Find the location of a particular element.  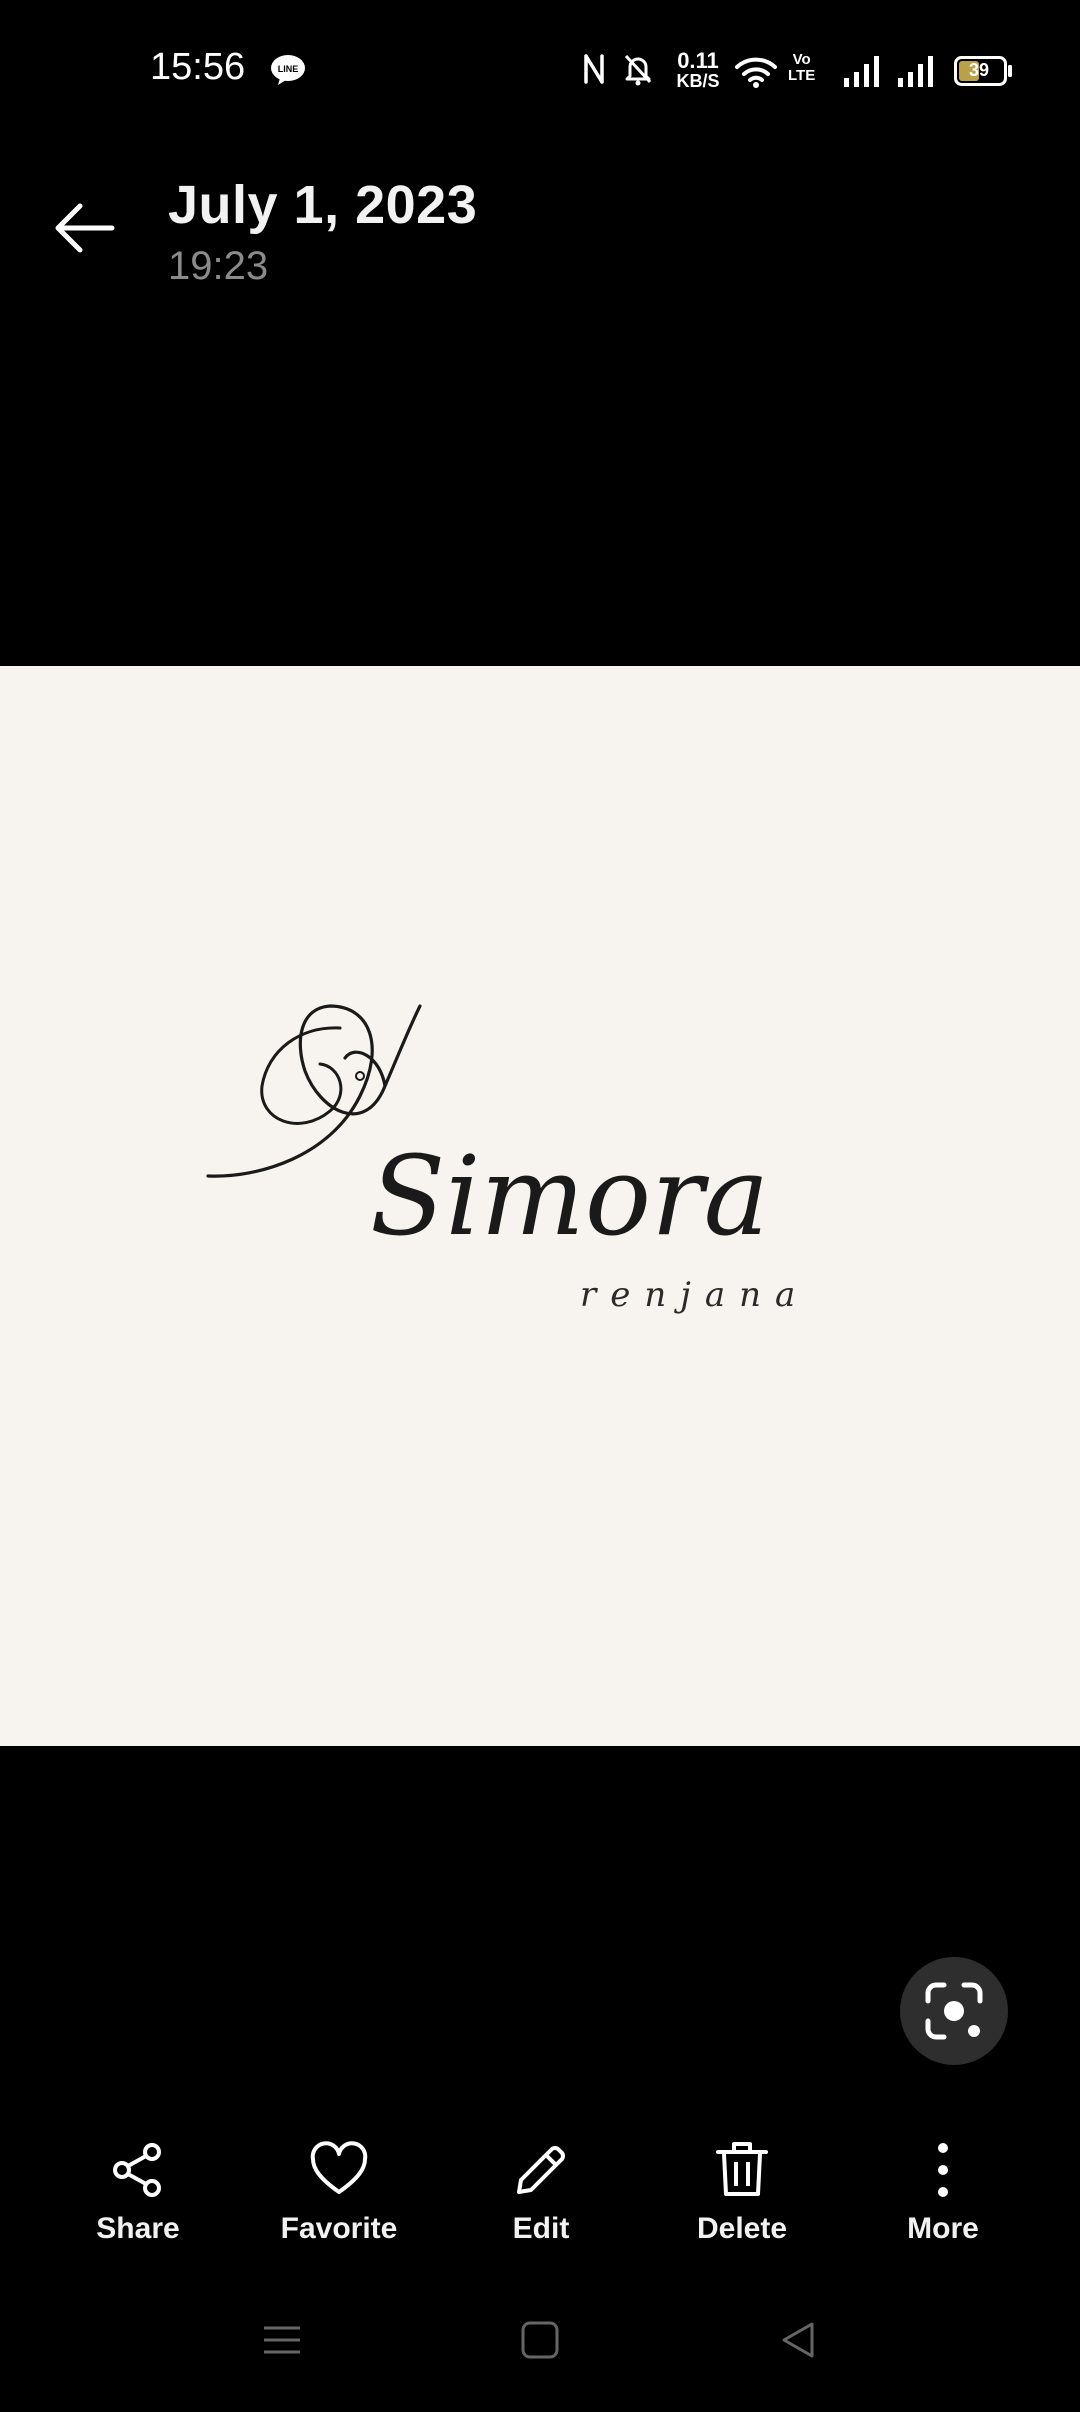

edit-button: Edit is located at coordinates (541, 2193).